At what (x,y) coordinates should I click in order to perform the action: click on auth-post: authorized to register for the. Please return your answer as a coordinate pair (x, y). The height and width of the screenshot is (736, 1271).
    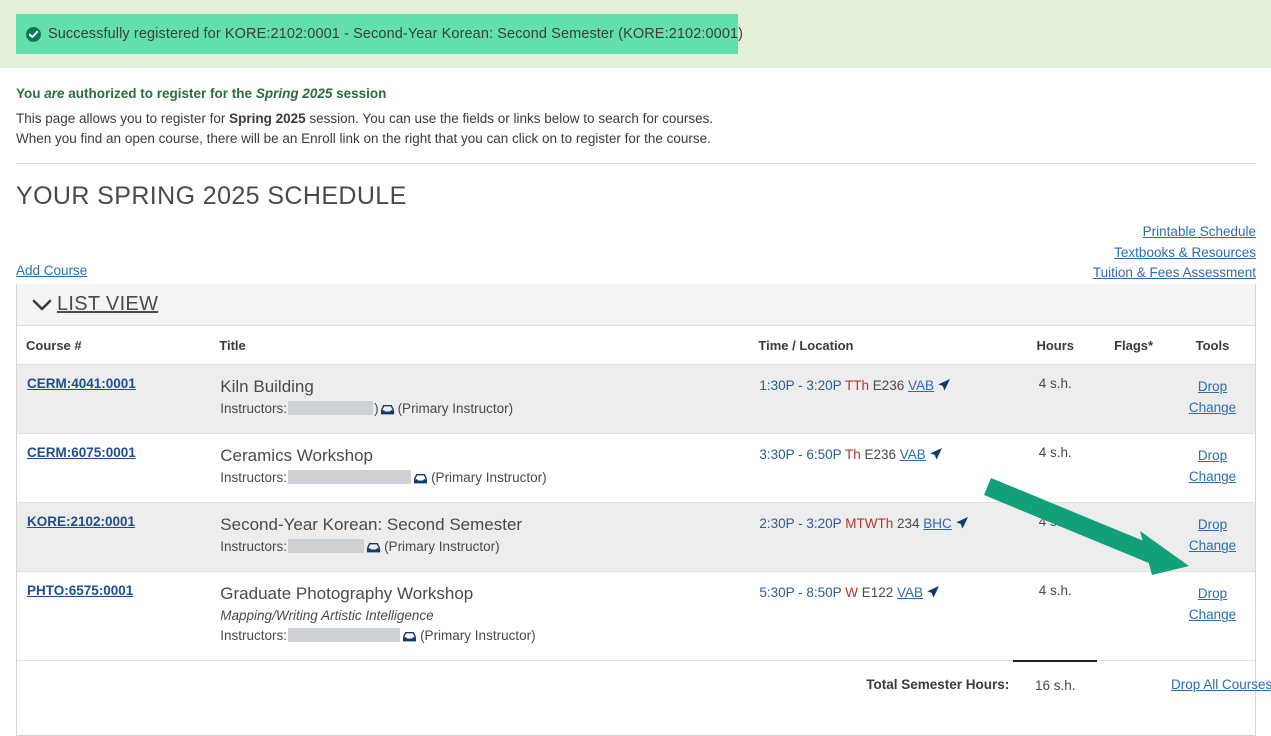
    Looking at the image, I should click on (160, 93).